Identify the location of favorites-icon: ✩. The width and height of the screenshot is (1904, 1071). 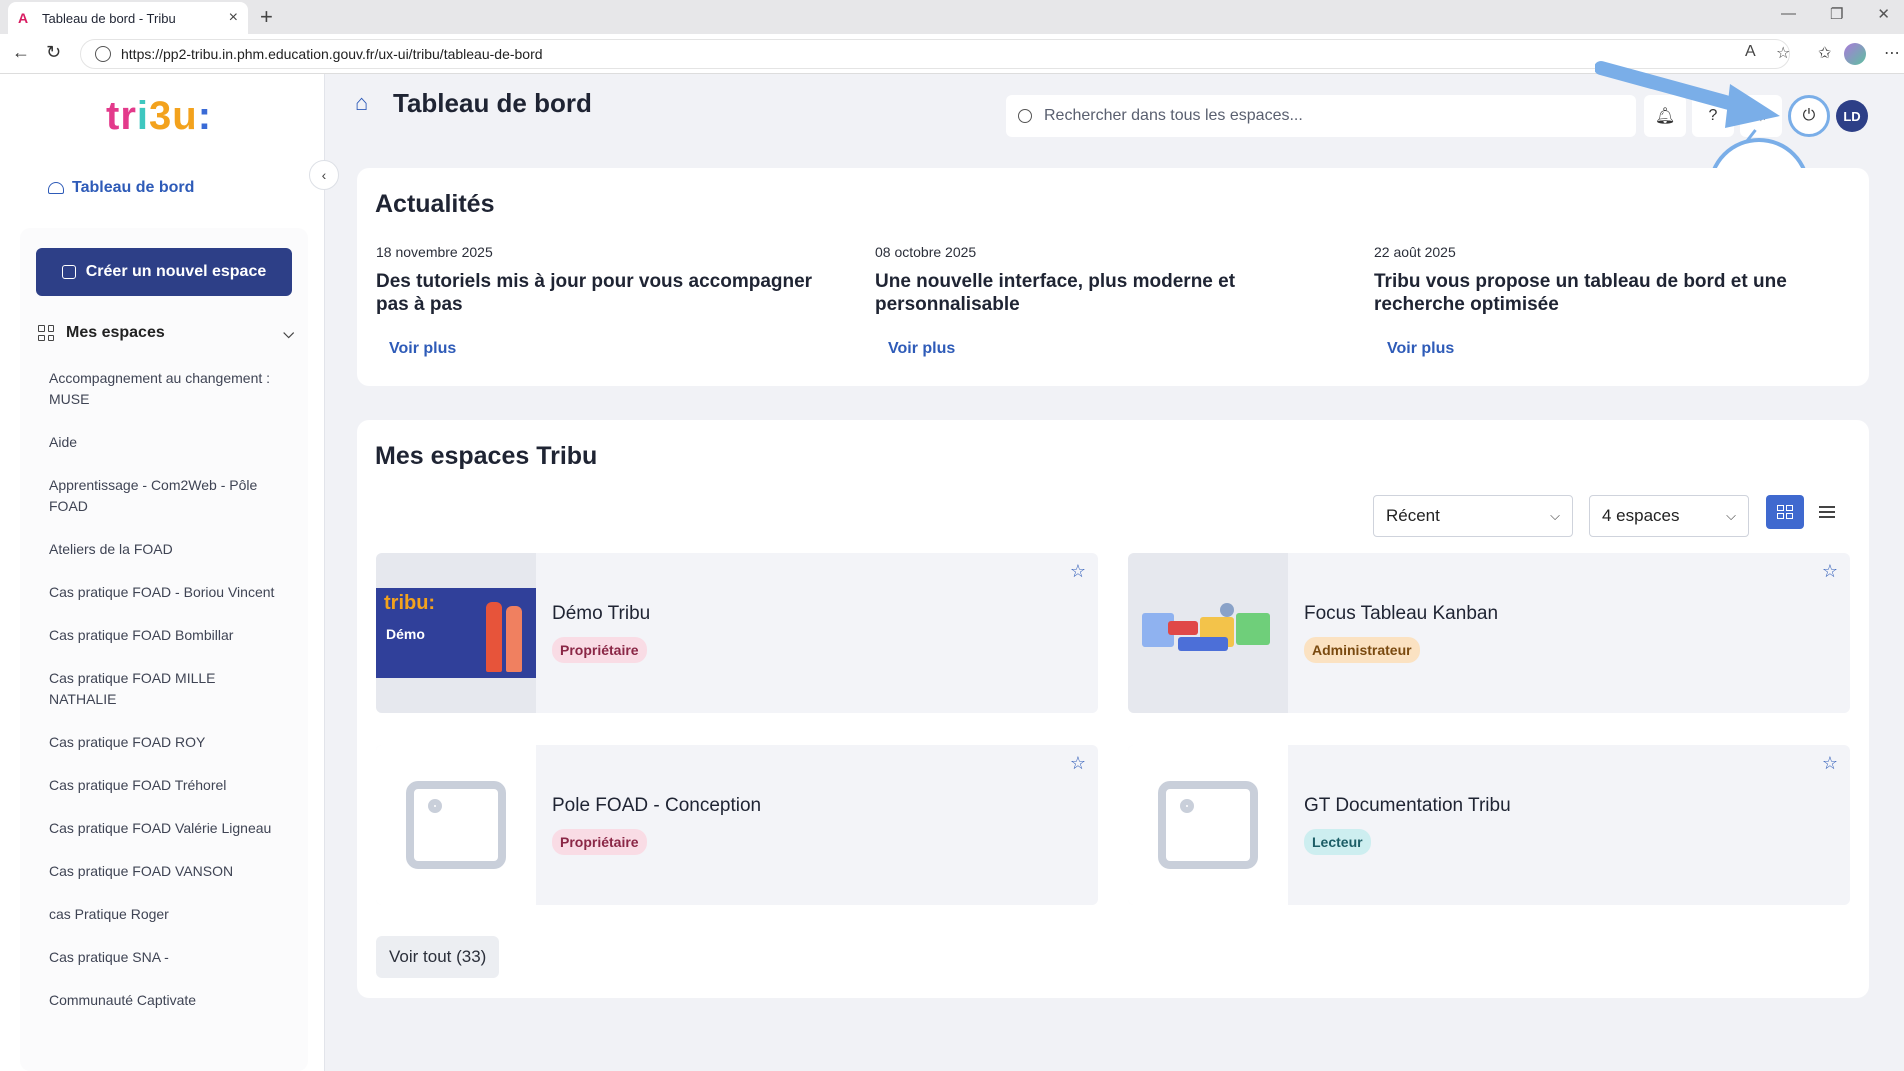
(1824, 53).